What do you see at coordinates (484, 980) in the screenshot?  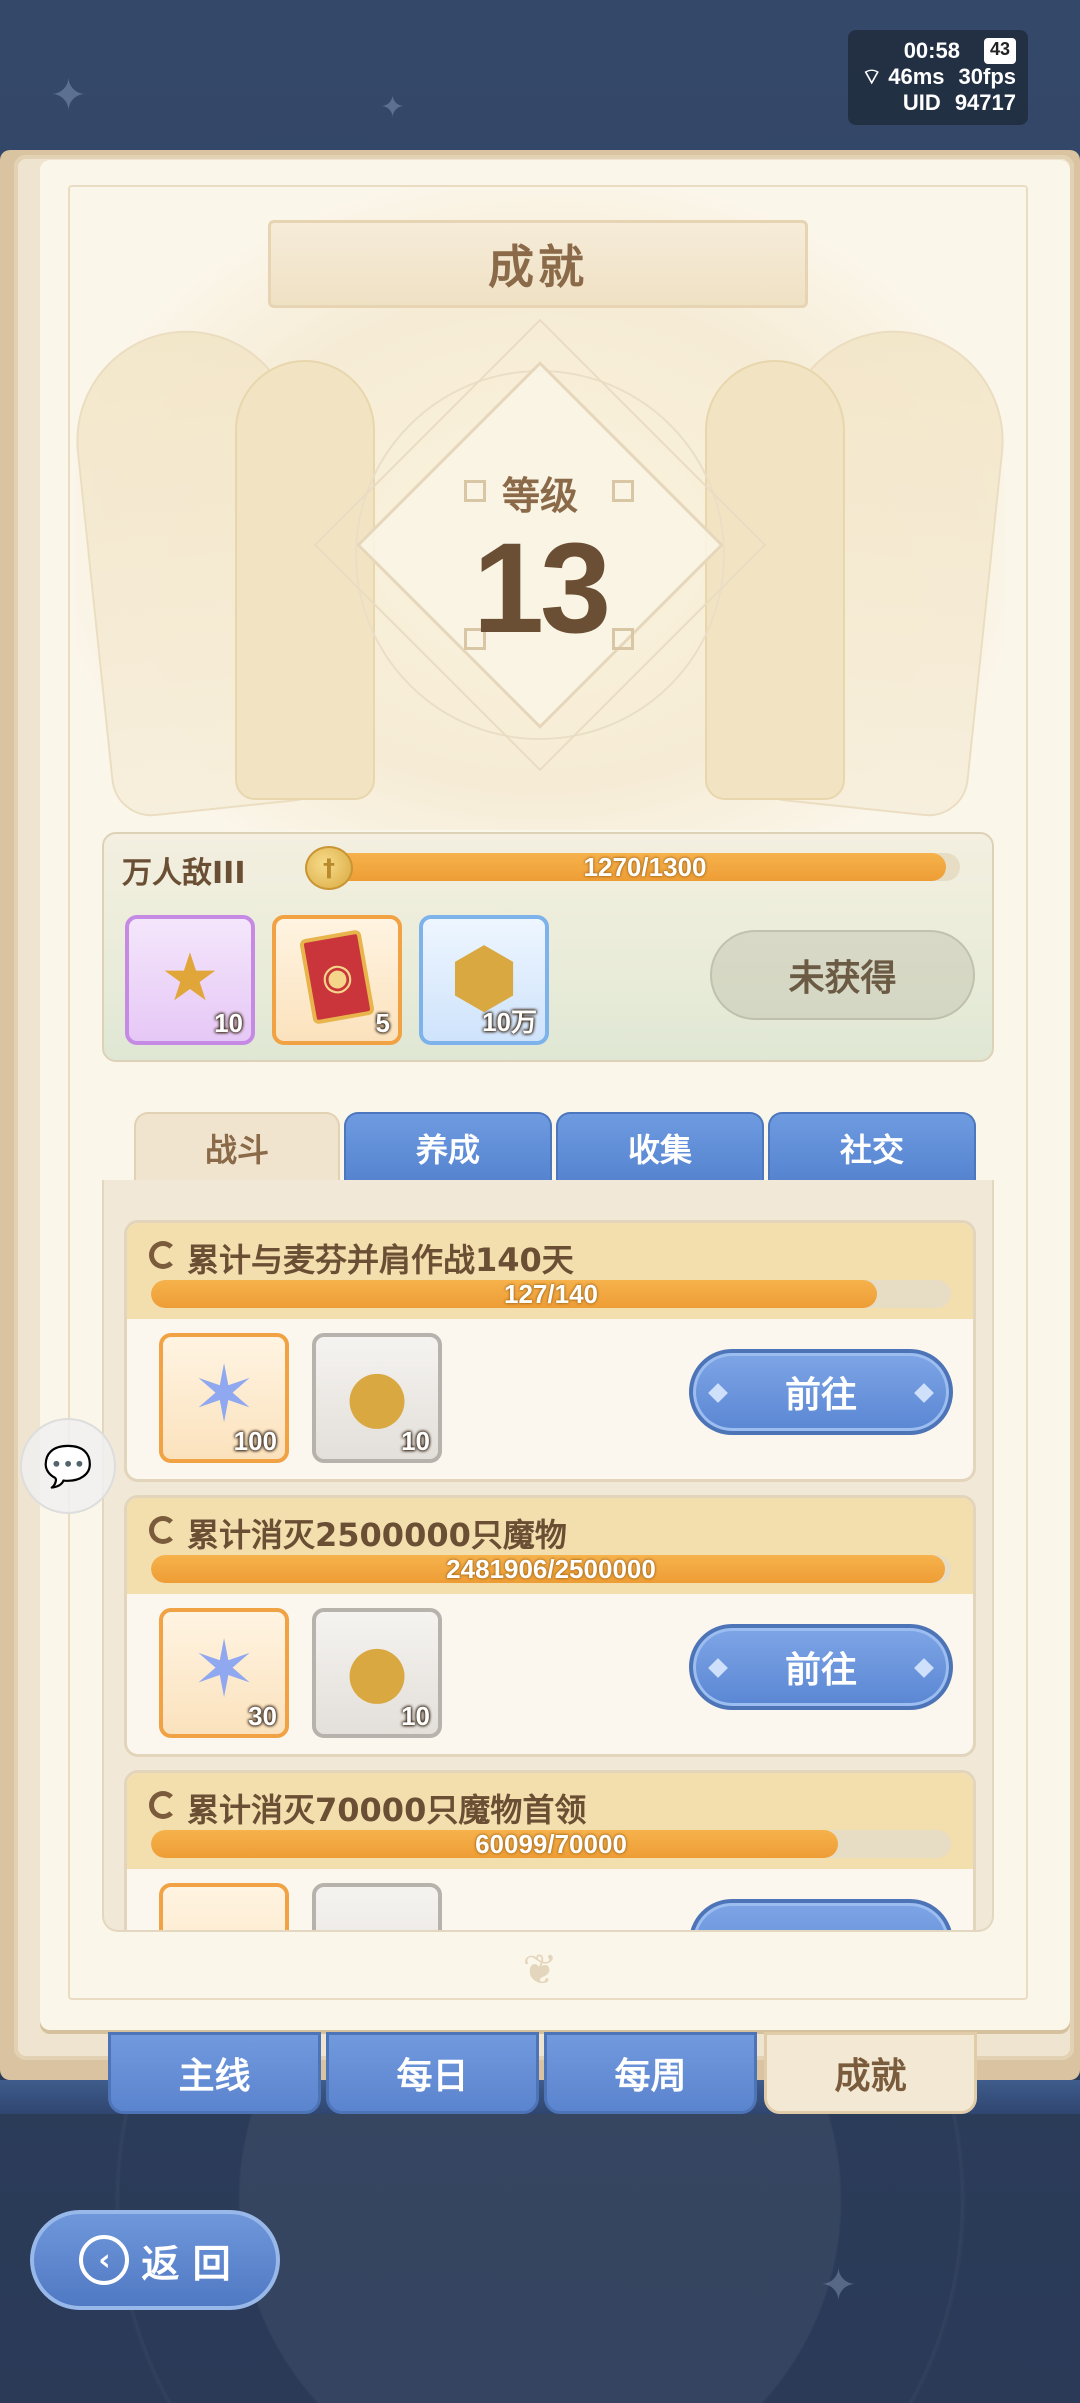 I see `tier-reward-item: ⬢ 10万` at bounding box center [484, 980].